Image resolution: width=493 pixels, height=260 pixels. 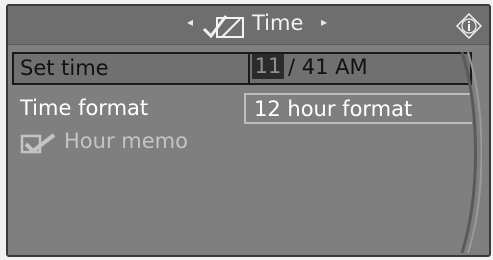 I want to click on time-format-value-field: 12 hour format, so click(x=358, y=108).